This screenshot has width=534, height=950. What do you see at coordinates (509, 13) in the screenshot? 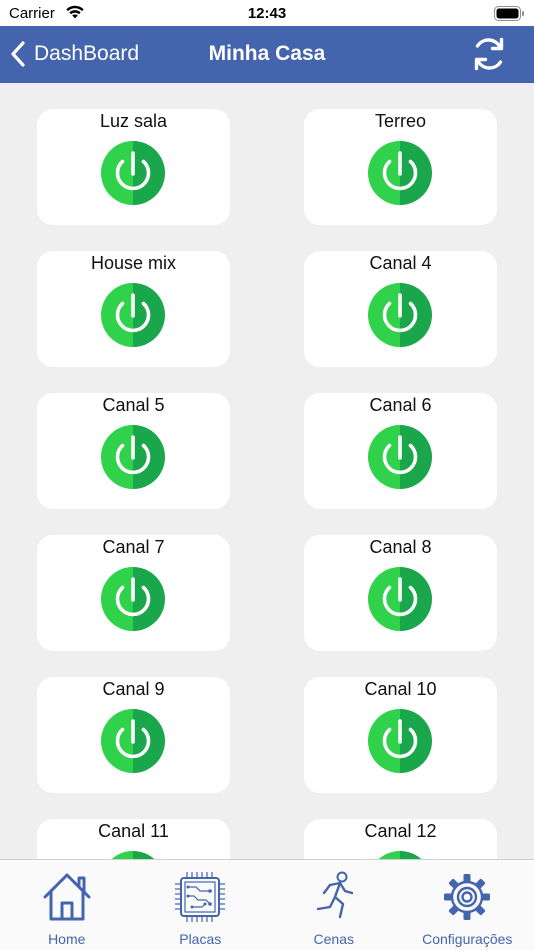
I see `battery-icon` at bounding box center [509, 13].